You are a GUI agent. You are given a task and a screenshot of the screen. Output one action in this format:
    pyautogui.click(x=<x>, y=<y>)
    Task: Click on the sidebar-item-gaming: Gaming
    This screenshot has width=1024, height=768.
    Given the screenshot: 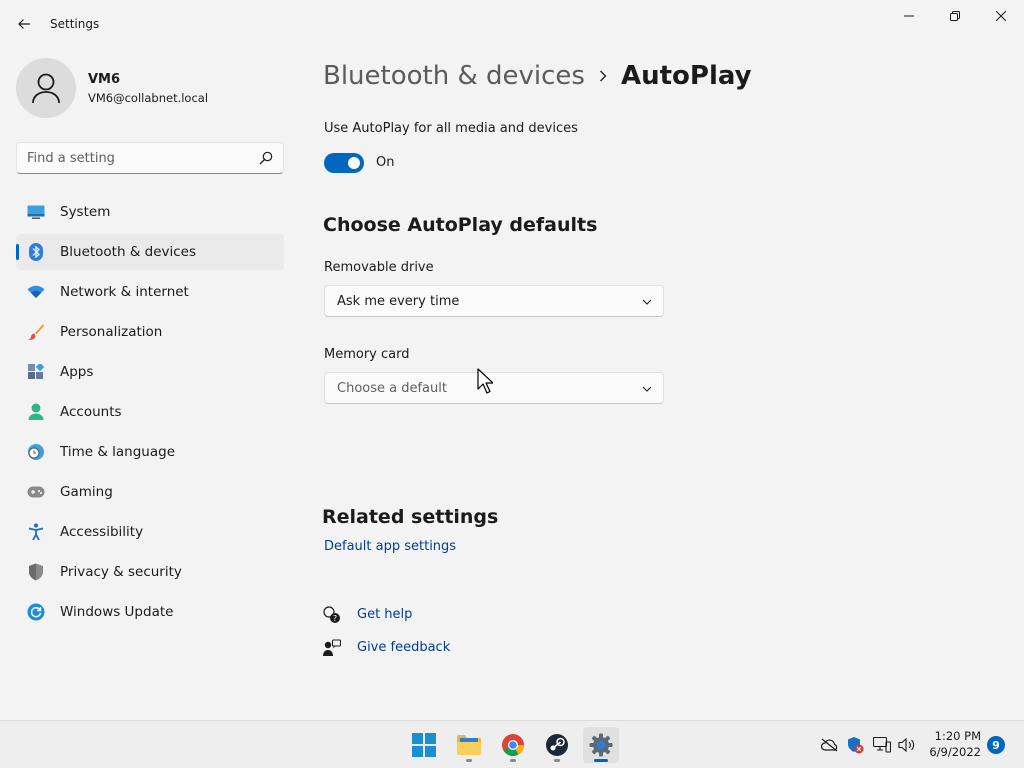 What is the action you would take?
    pyautogui.click(x=150, y=492)
    